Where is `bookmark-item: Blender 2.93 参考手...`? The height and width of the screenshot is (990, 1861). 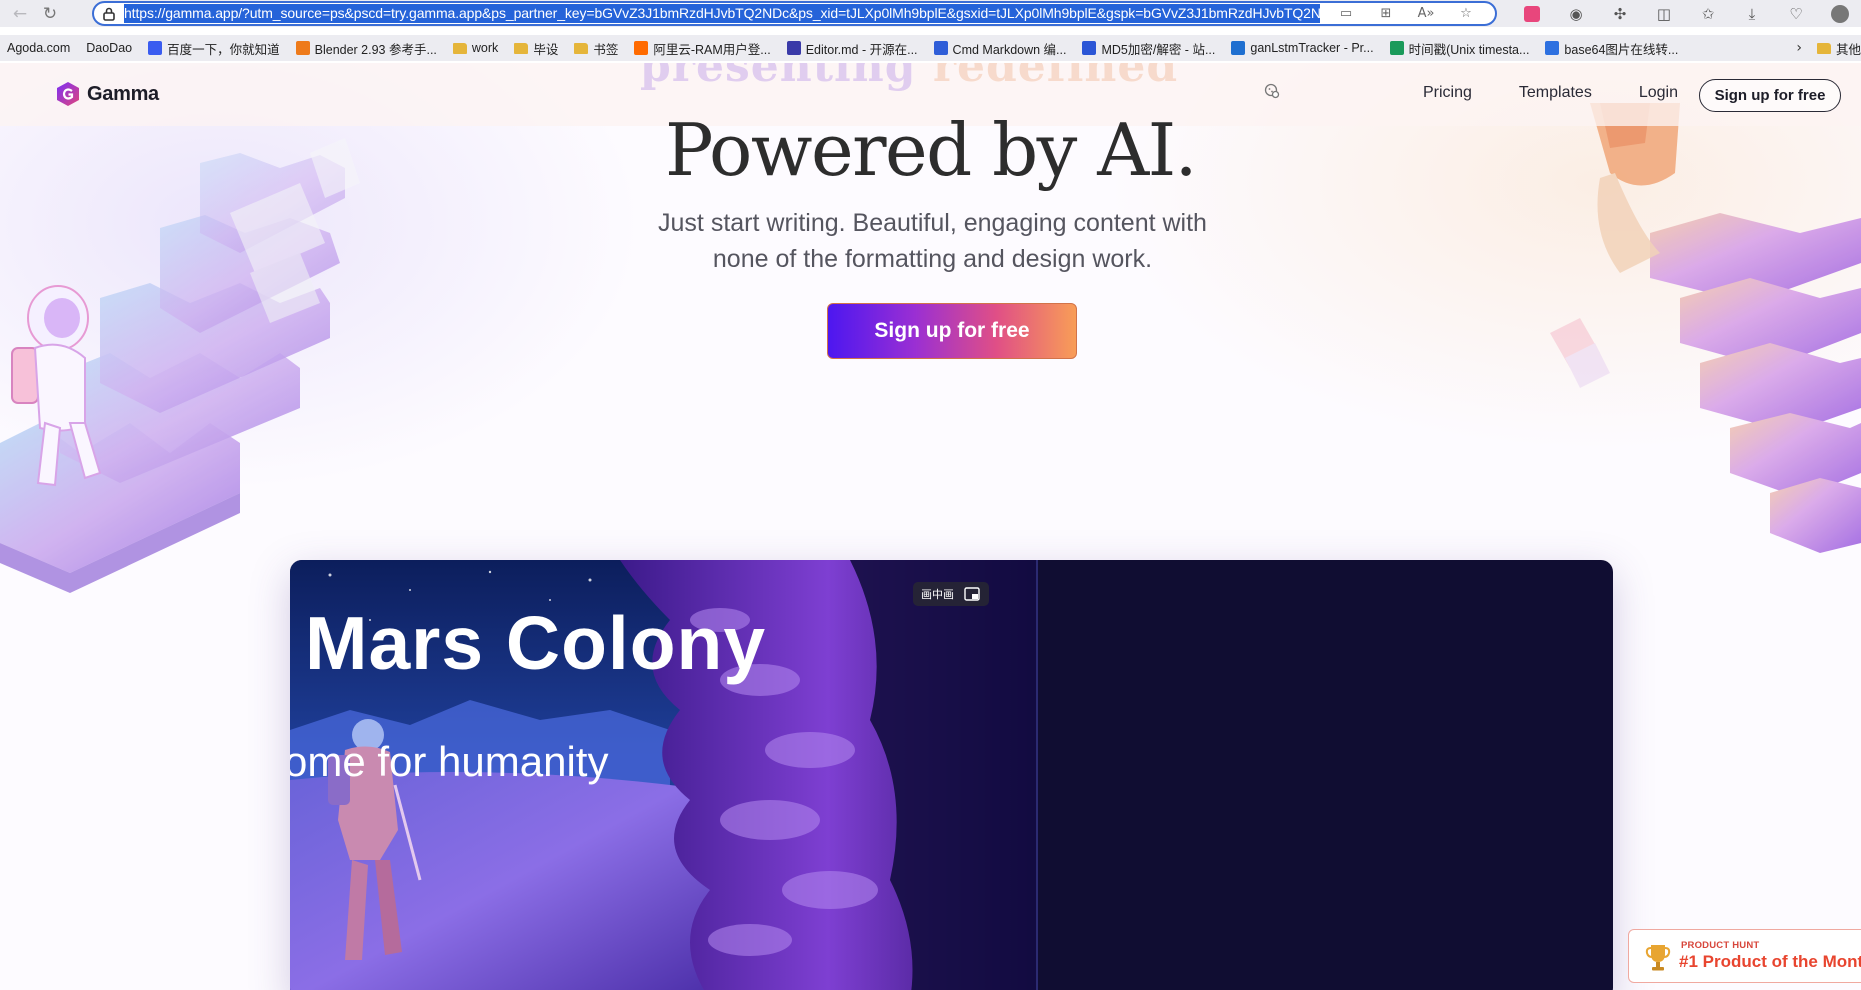 bookmark-item: Blender 2.93 参考手... is located at coordinates (367, 48).